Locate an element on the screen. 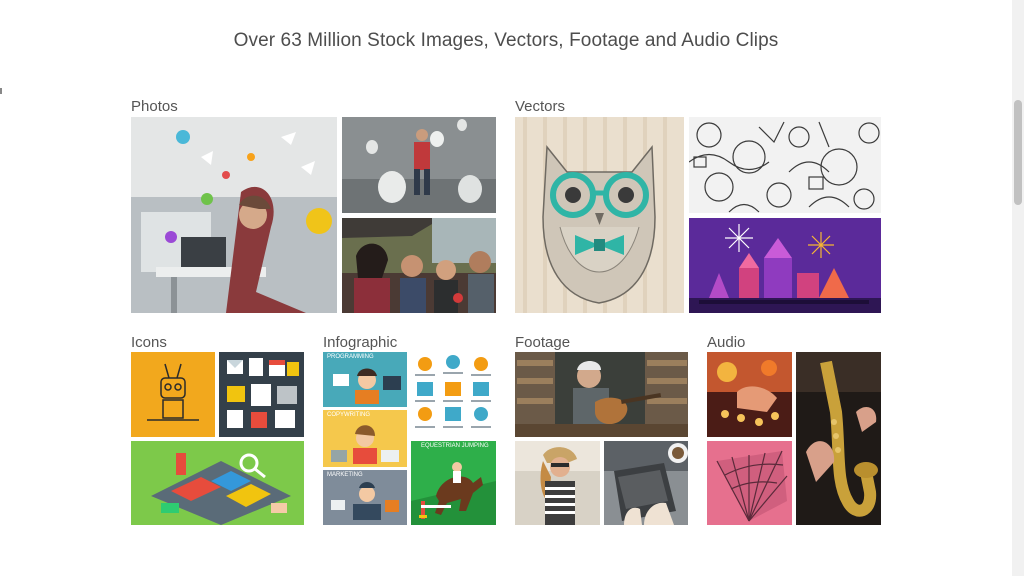 This screenshot has height=576, width=1024. photo-group-of-friends is located at coordinates (419, 265).